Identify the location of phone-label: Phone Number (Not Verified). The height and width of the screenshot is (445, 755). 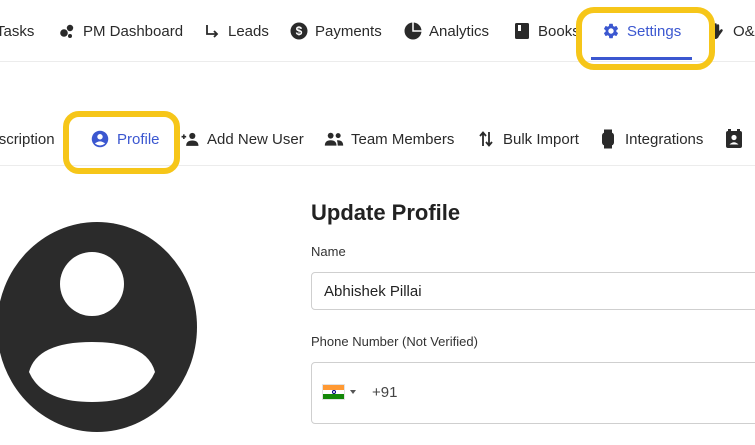
(394, 341).